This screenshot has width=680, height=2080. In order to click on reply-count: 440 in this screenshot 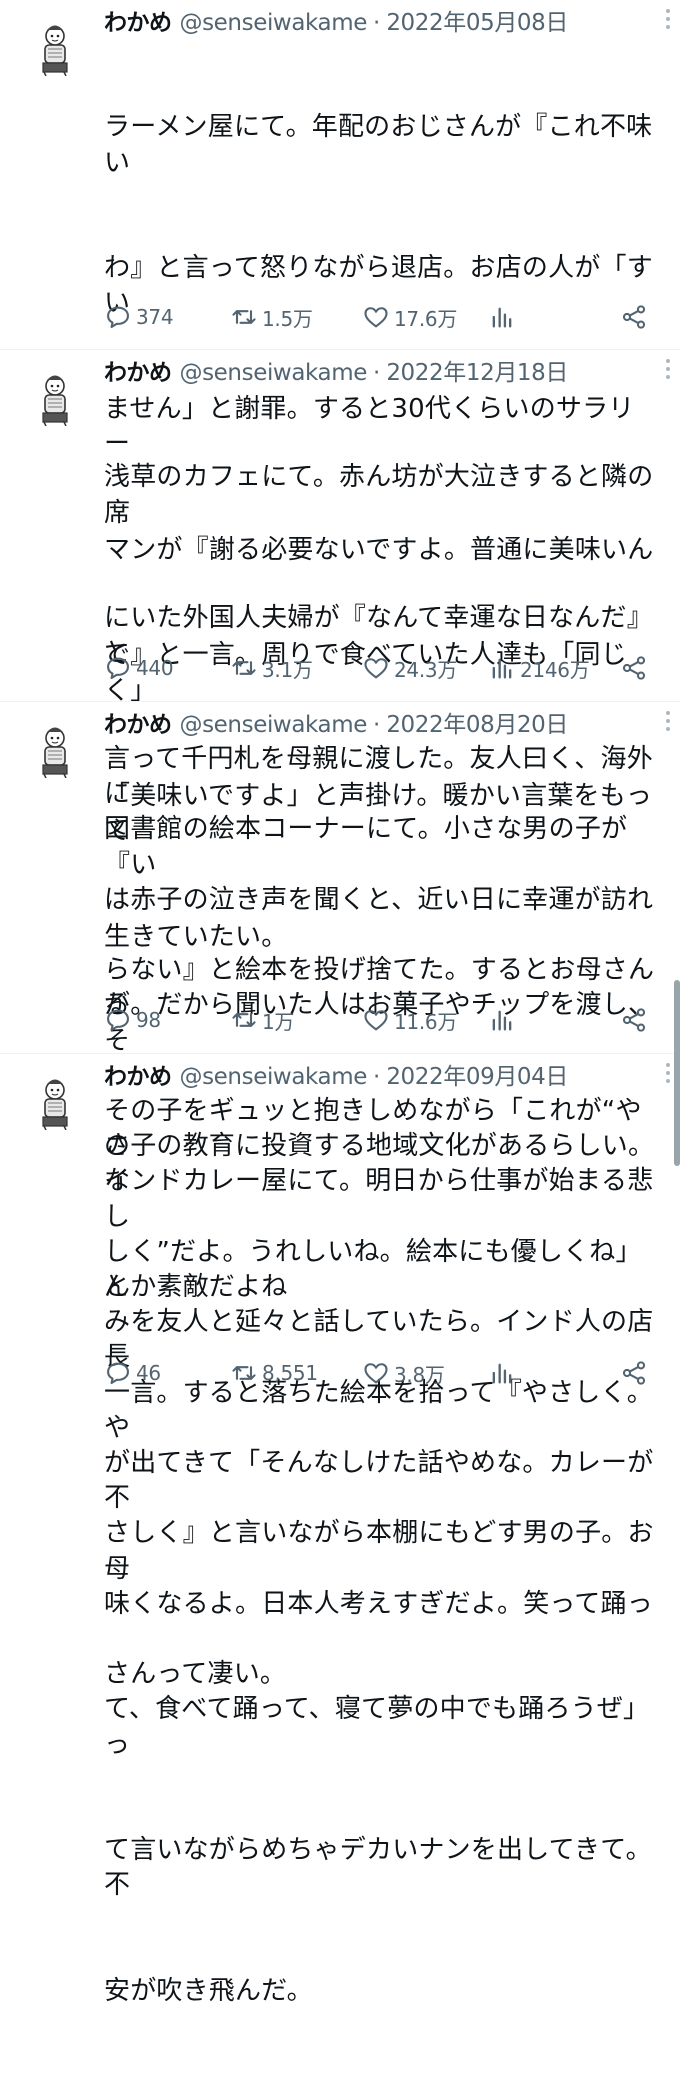, I will do `click(155, 668)`.